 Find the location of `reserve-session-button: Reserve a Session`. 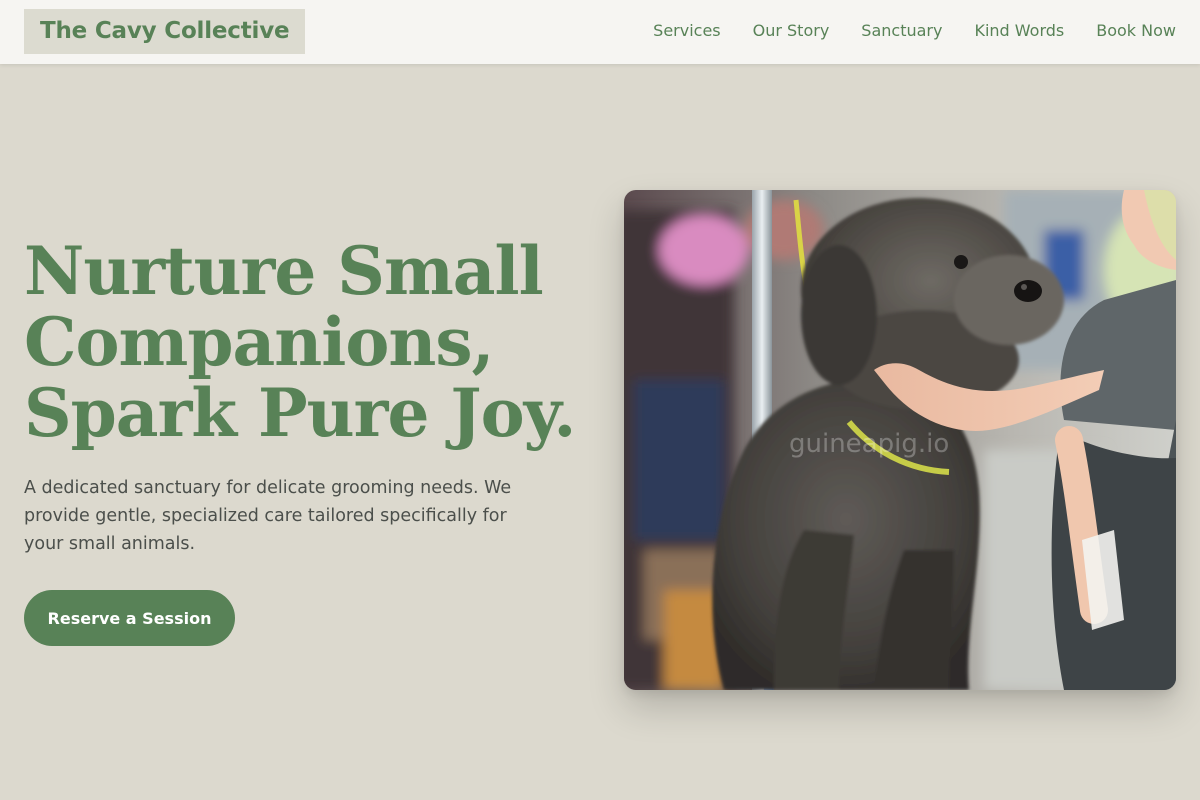

reserve-session-button: Reserve a Session is located at coordinates (129, 618).